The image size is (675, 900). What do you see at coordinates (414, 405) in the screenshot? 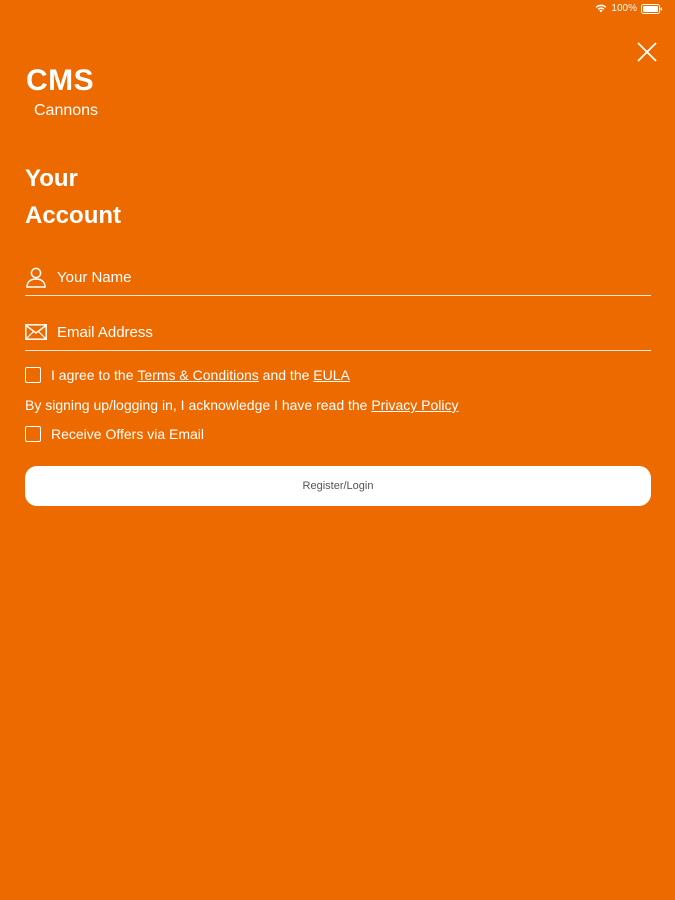
I see `privacy-policy-link: Privacy Policy` at bounding box center [414, 405].